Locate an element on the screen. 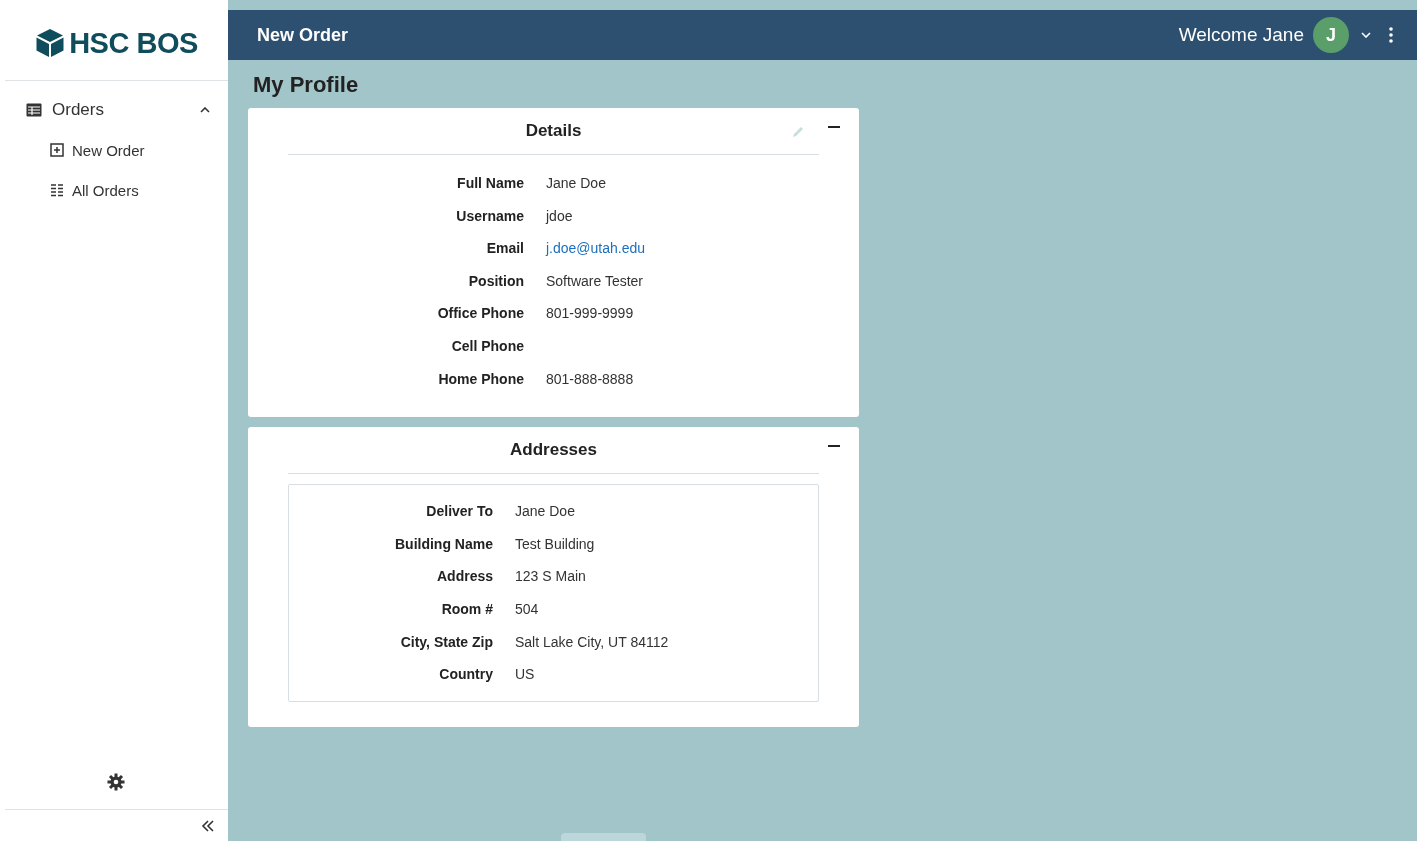 The height and width of the screenshot is (841, 1417). table-icon is located at coordinates (34, 110).